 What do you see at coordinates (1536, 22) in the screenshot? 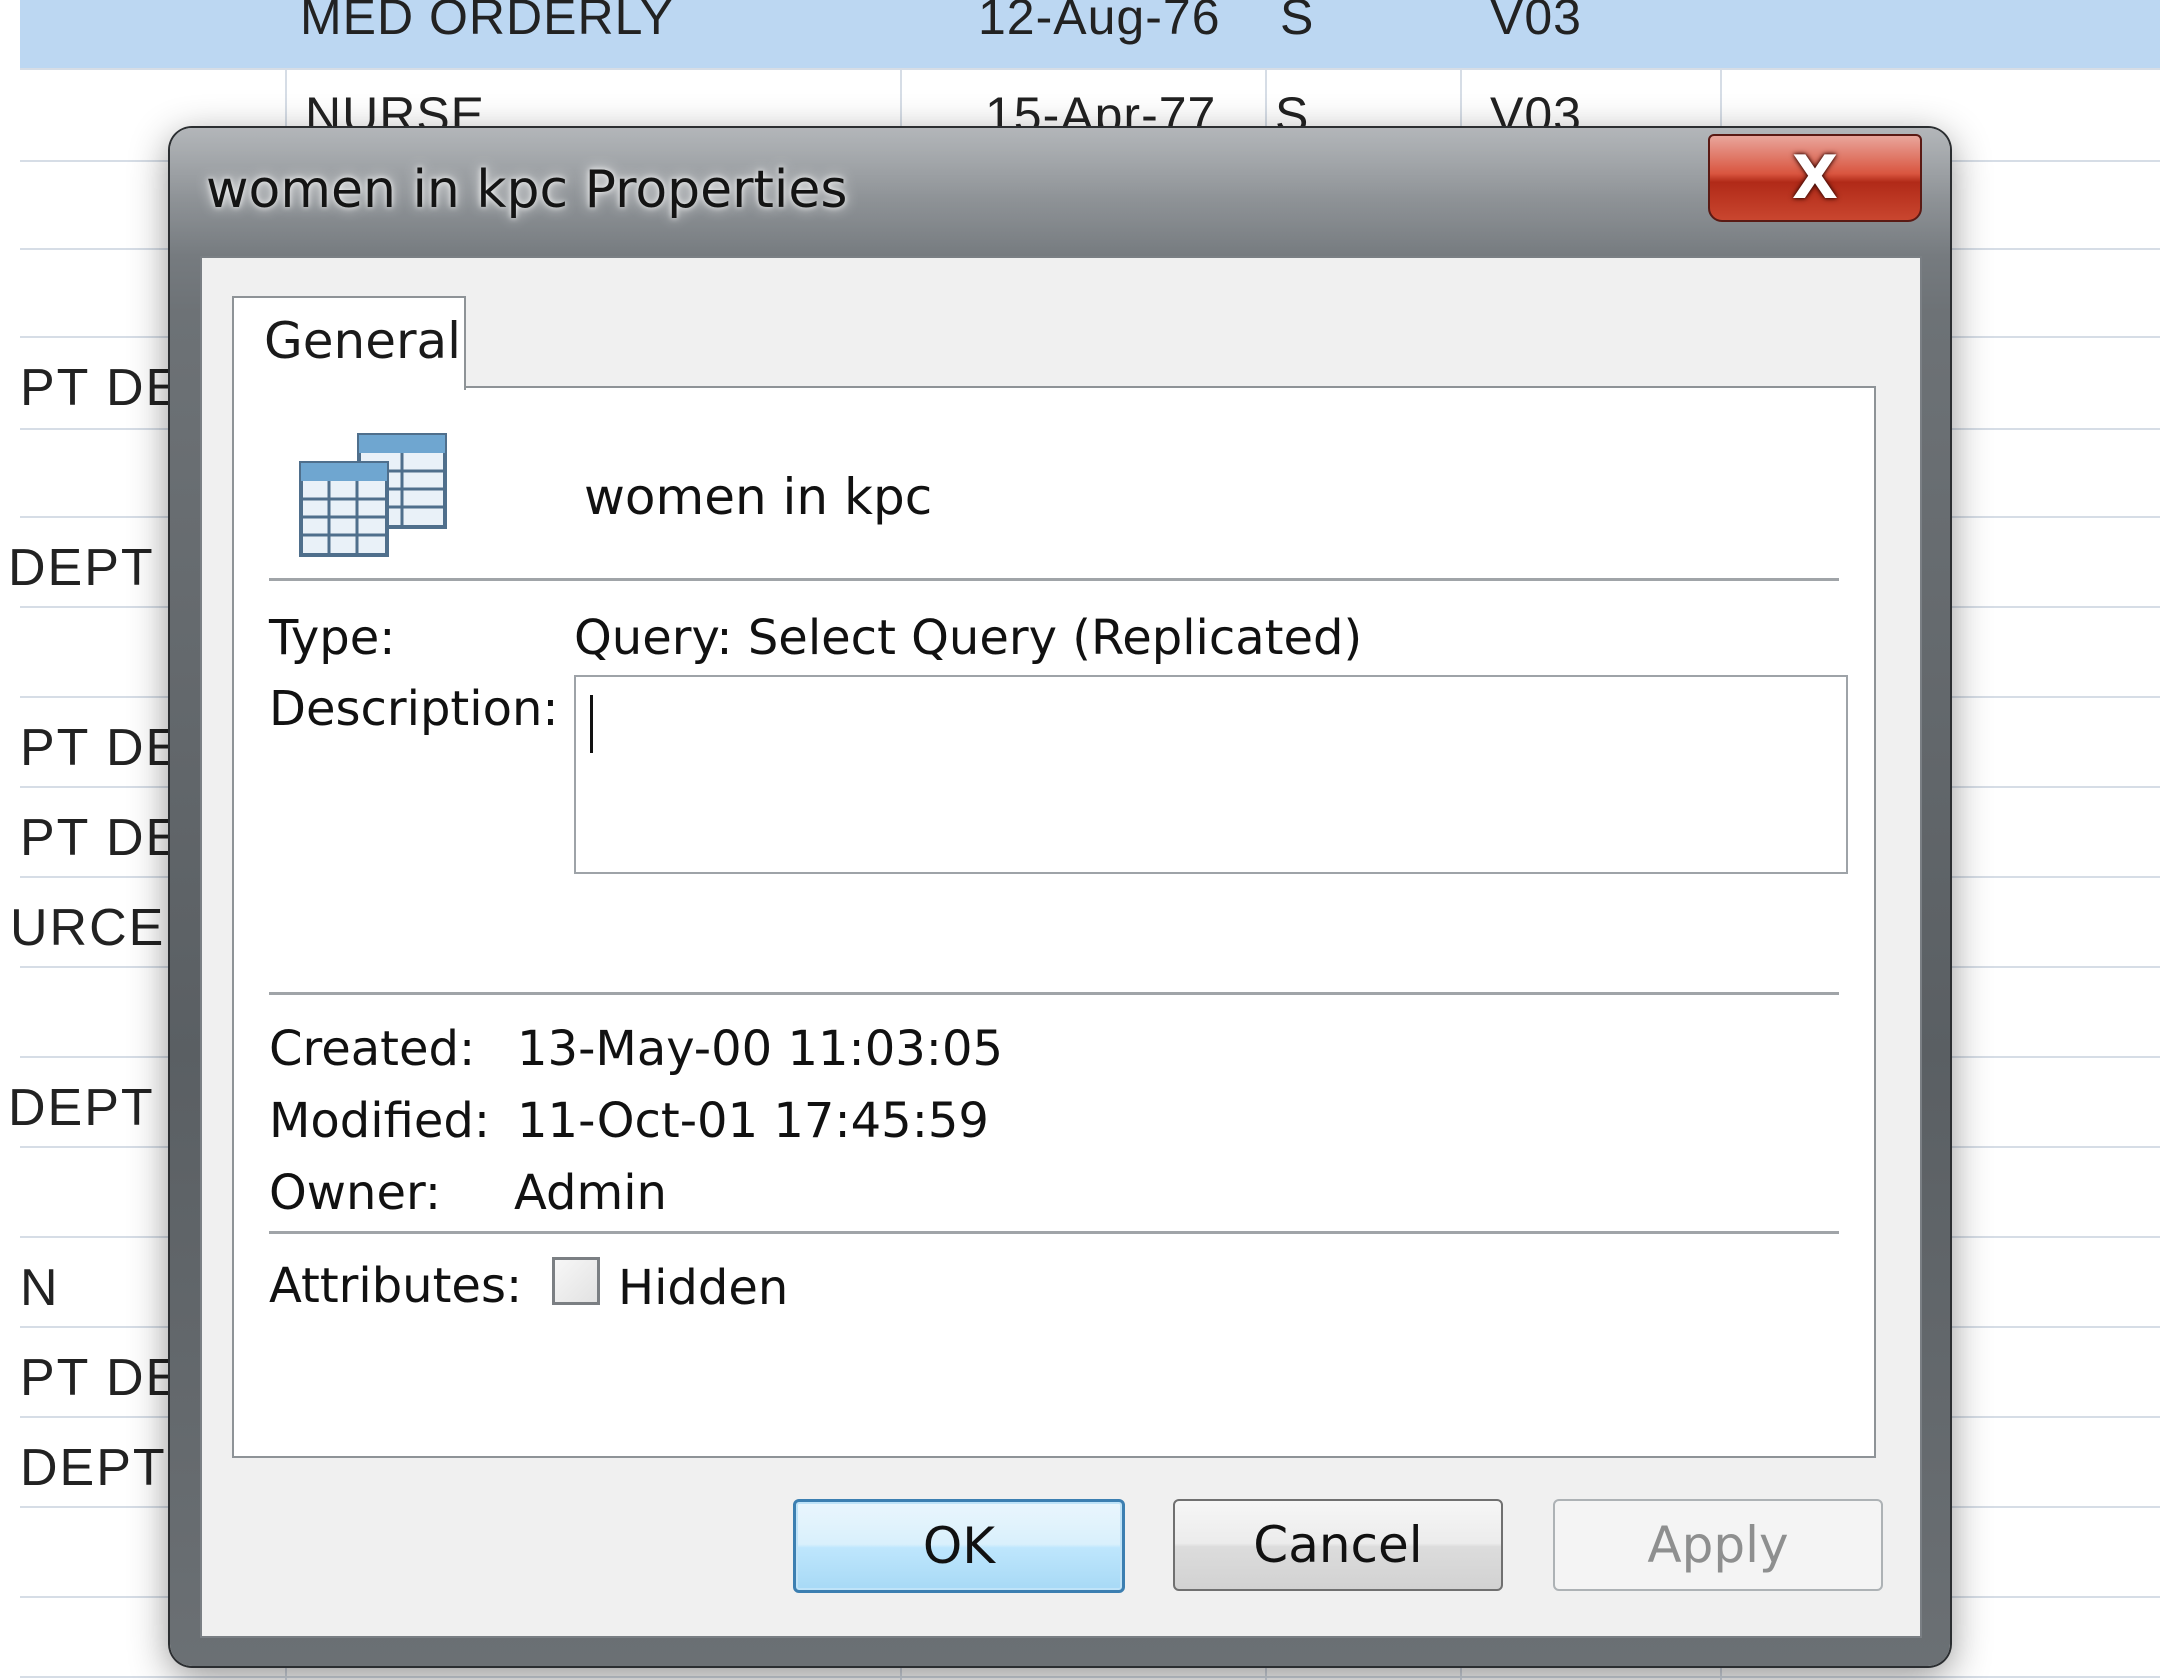
I see `table-cell: V03` at bounding box center [1536, 22].